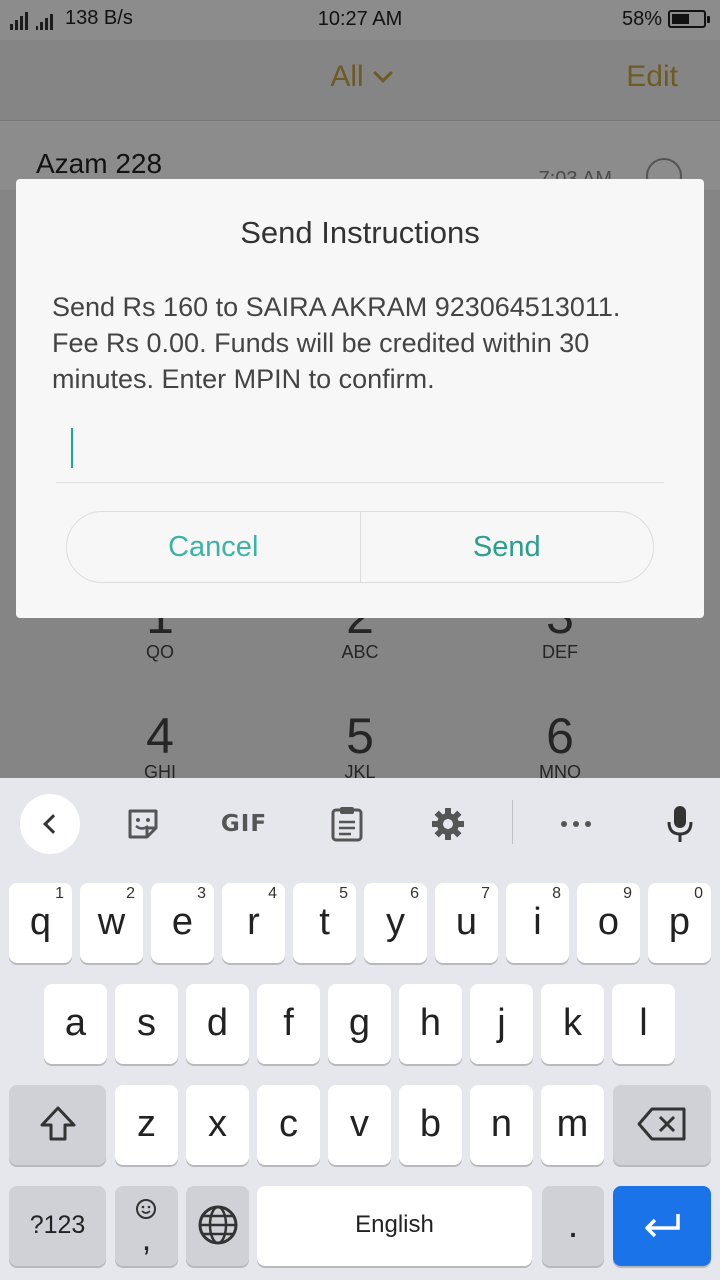 The width and height of the screenshot is (720, 1280). What do you see at coordinates (572, 1024) in the screenshot?
I see `key-k: k` at bounding box center [572, 1024].